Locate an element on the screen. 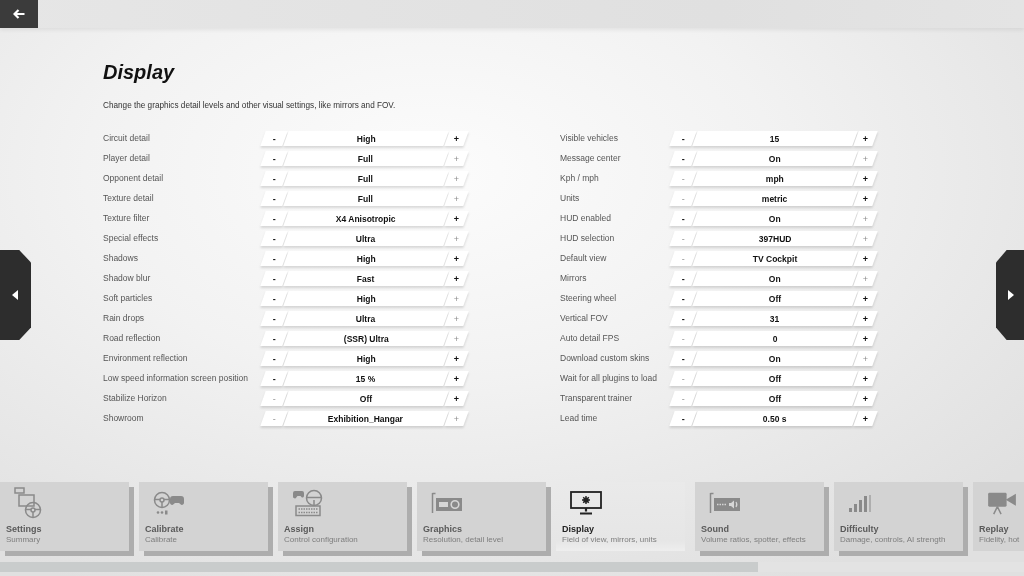  caret-right-icon is located at coordinates (1011, 295).